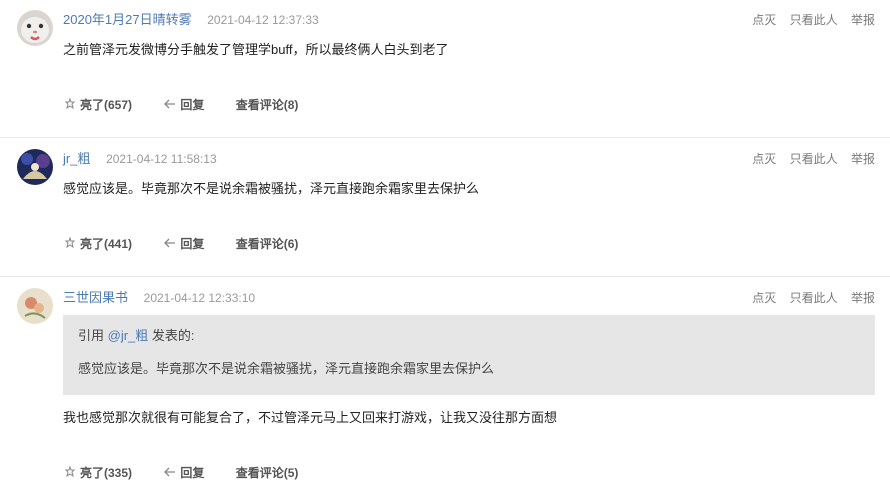  I want to click on anime-avatar-icon, so click(35, 167).